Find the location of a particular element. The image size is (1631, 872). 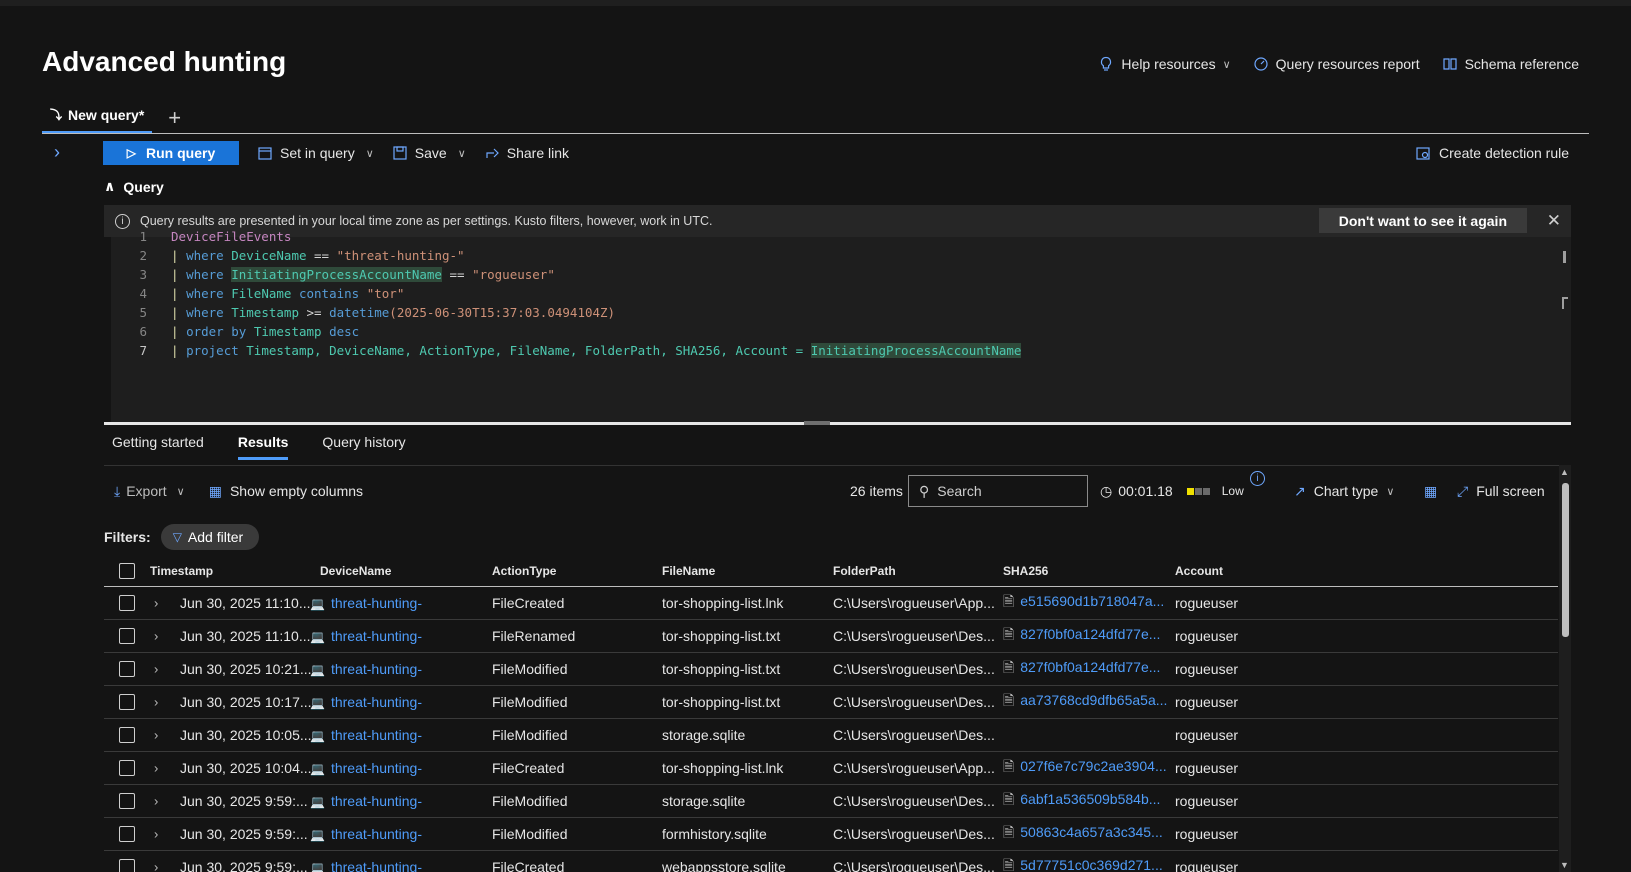

scroll-down-icon: ▼ is located at coordinates (1564, 865).